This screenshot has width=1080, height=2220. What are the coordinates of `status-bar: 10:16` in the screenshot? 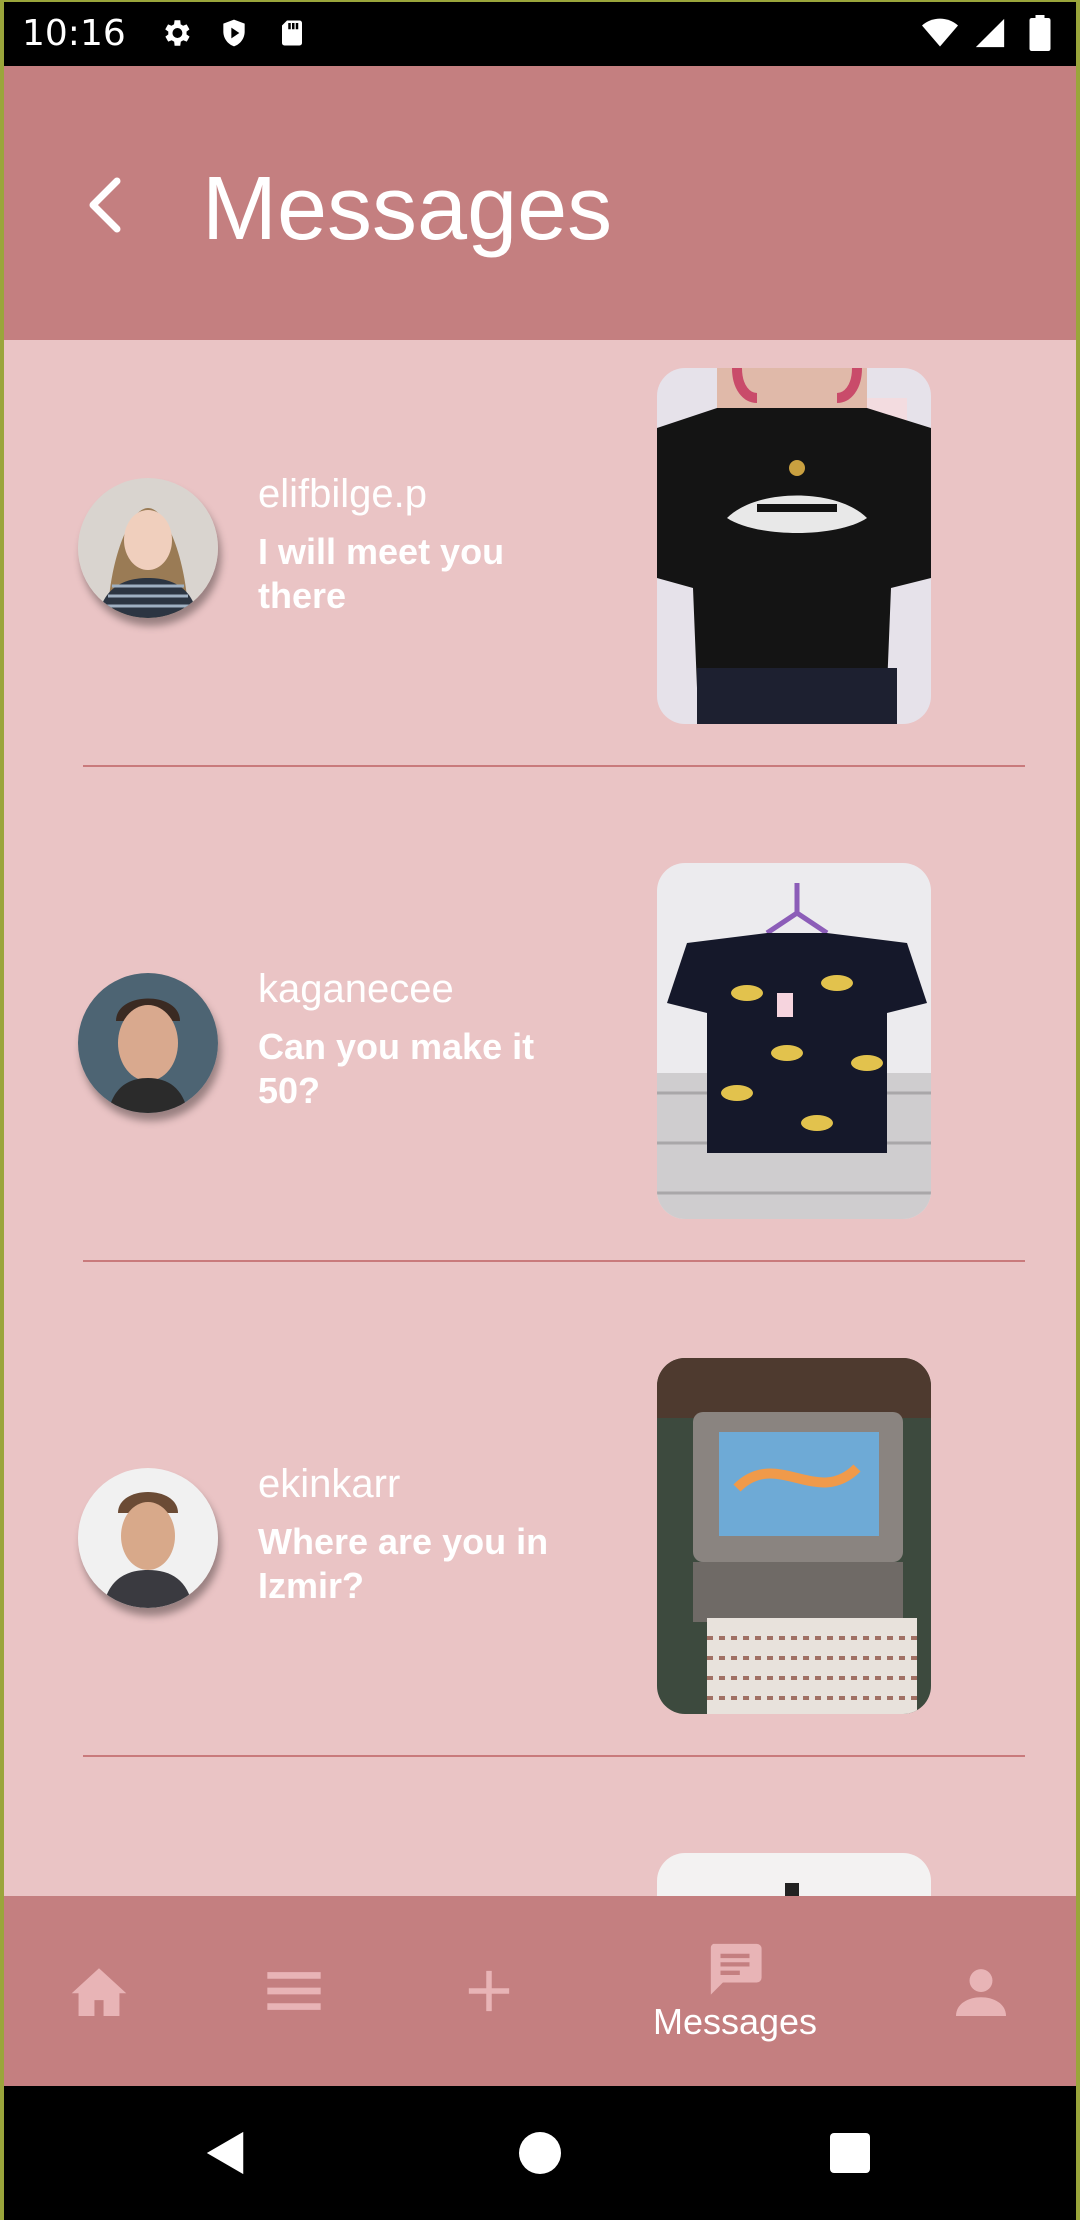 It's located at (540, 33).